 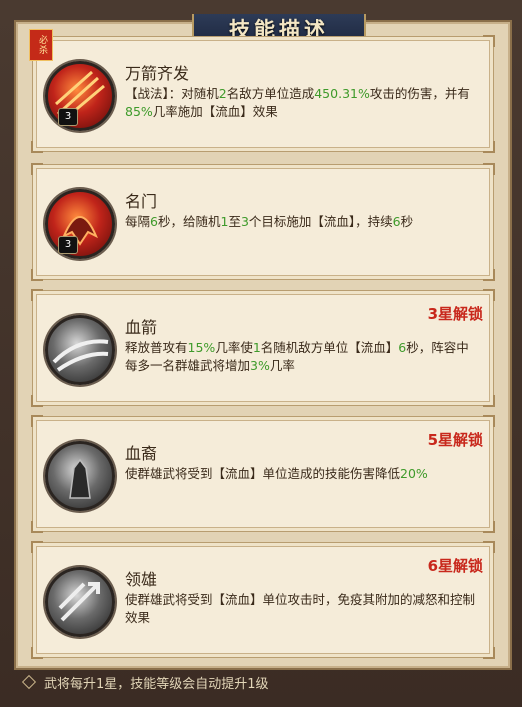 I want to click on blood-arrow-skill-icon, so click(x=80, y=350).